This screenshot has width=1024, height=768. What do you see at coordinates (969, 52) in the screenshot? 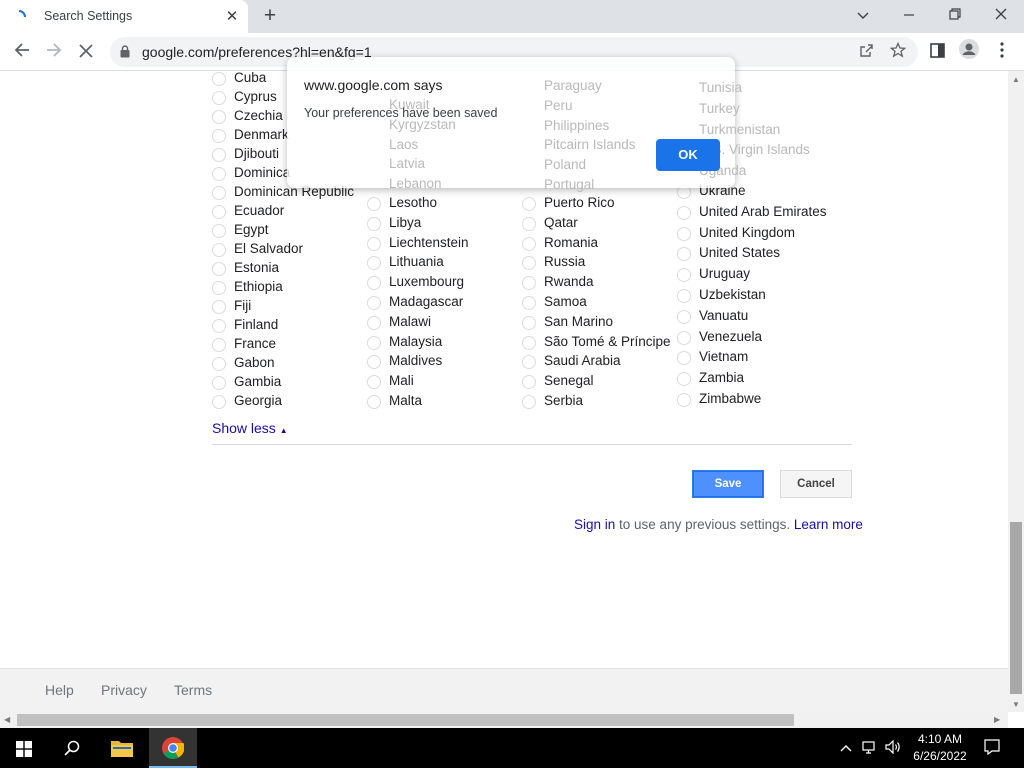
I see `profile-avatar-icon` at bounding box center [969, 52].